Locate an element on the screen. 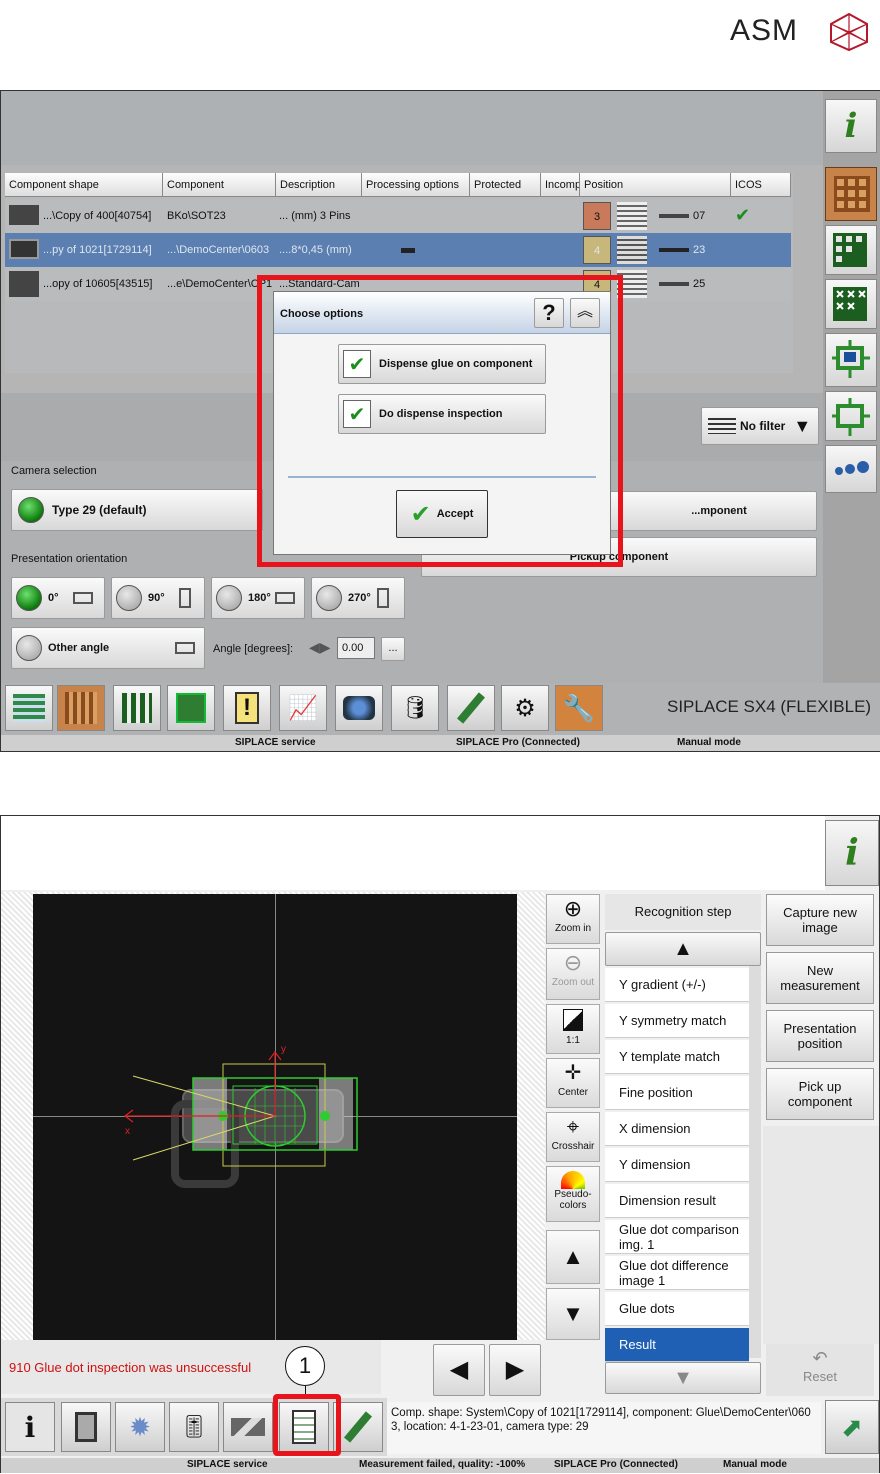 The width and height of the screenshot is (880, 1474). status-pro: SIPLACE Pro (Connected) is located at coordinates (616, 1464).